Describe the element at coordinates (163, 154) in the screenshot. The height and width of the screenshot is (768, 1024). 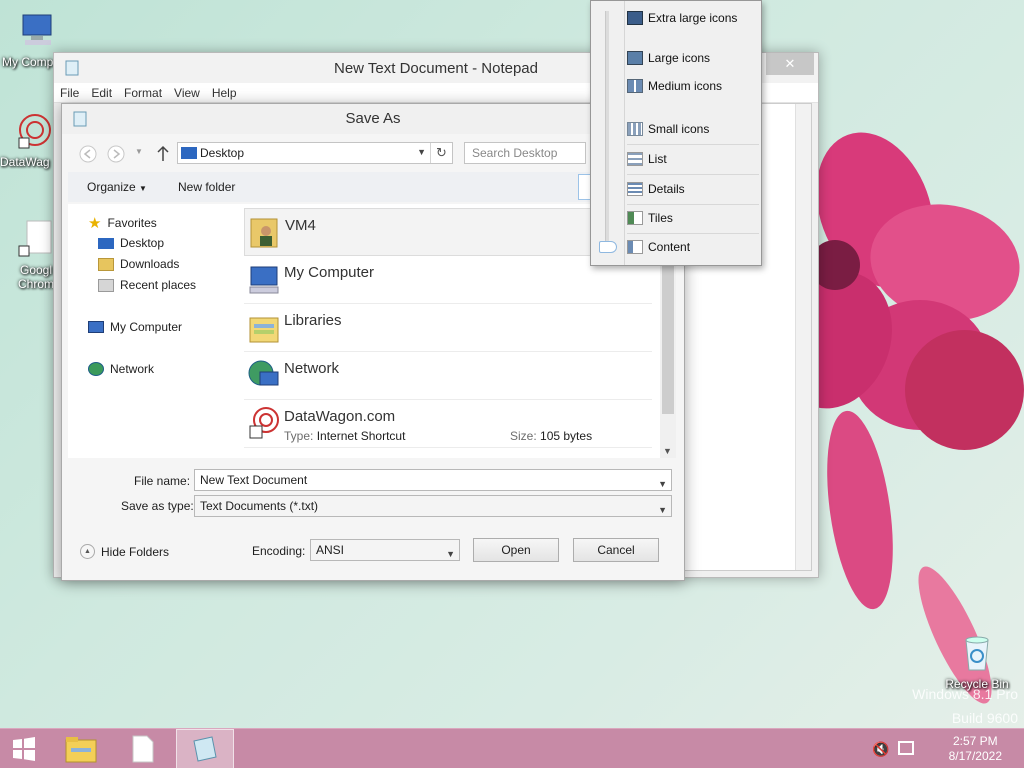
I see `up-arrow-icon` at that location.